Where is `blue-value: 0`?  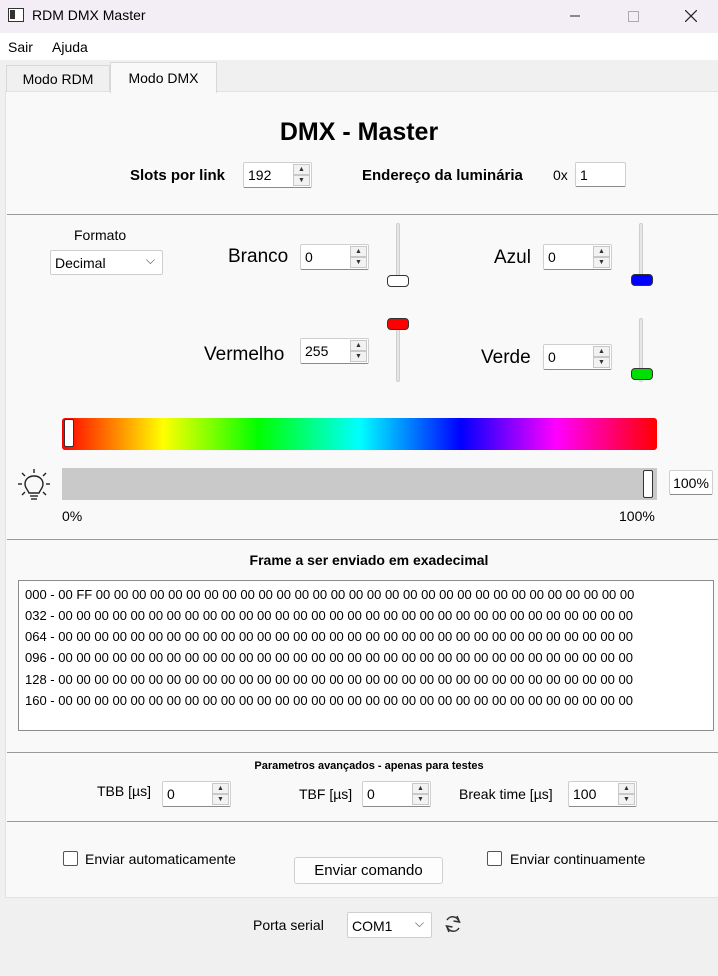
blue-value: 0 is located at coordinates (552, 257).